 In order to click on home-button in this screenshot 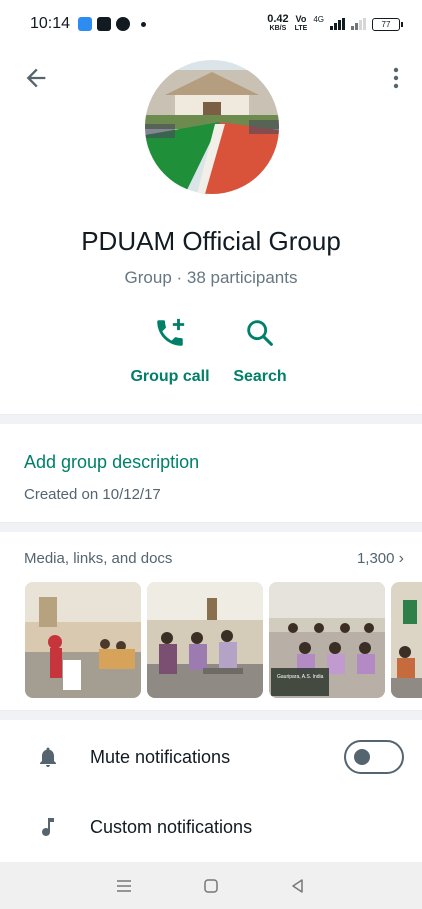, I will do `click(211, 886)`.